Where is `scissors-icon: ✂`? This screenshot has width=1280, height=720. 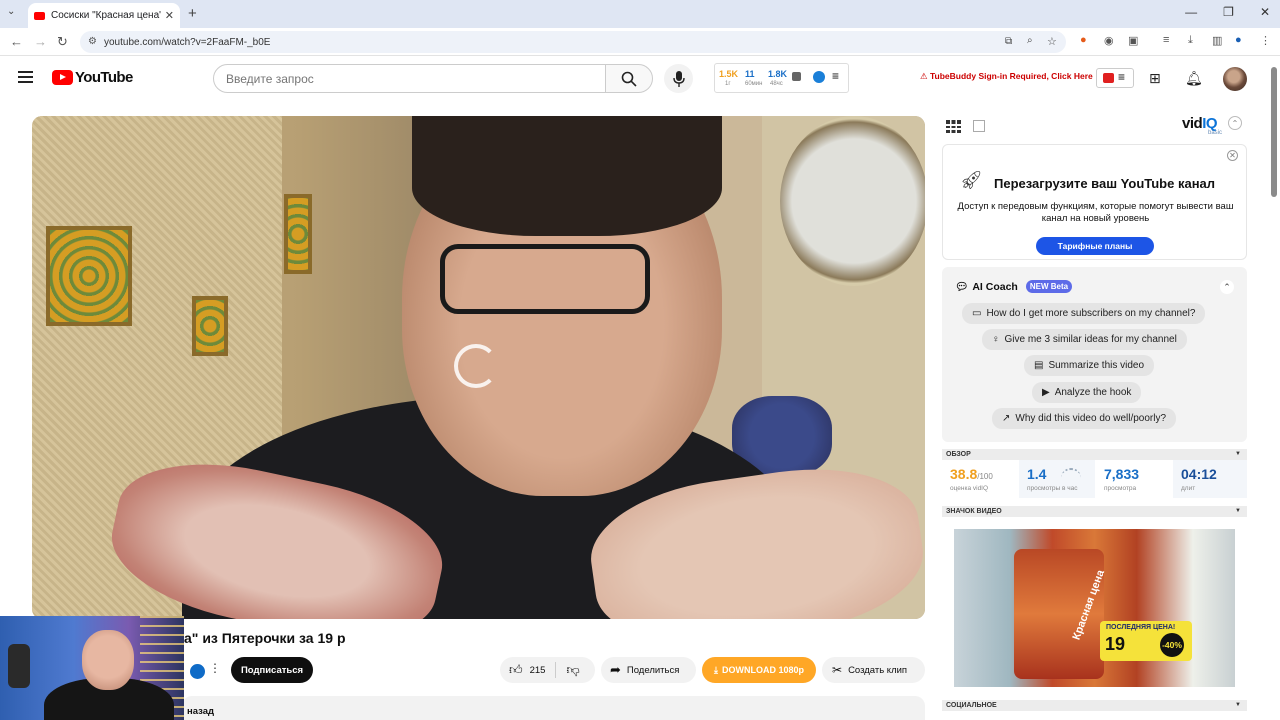
scissors-icon: ✂ is located at coordinates (837, 670).